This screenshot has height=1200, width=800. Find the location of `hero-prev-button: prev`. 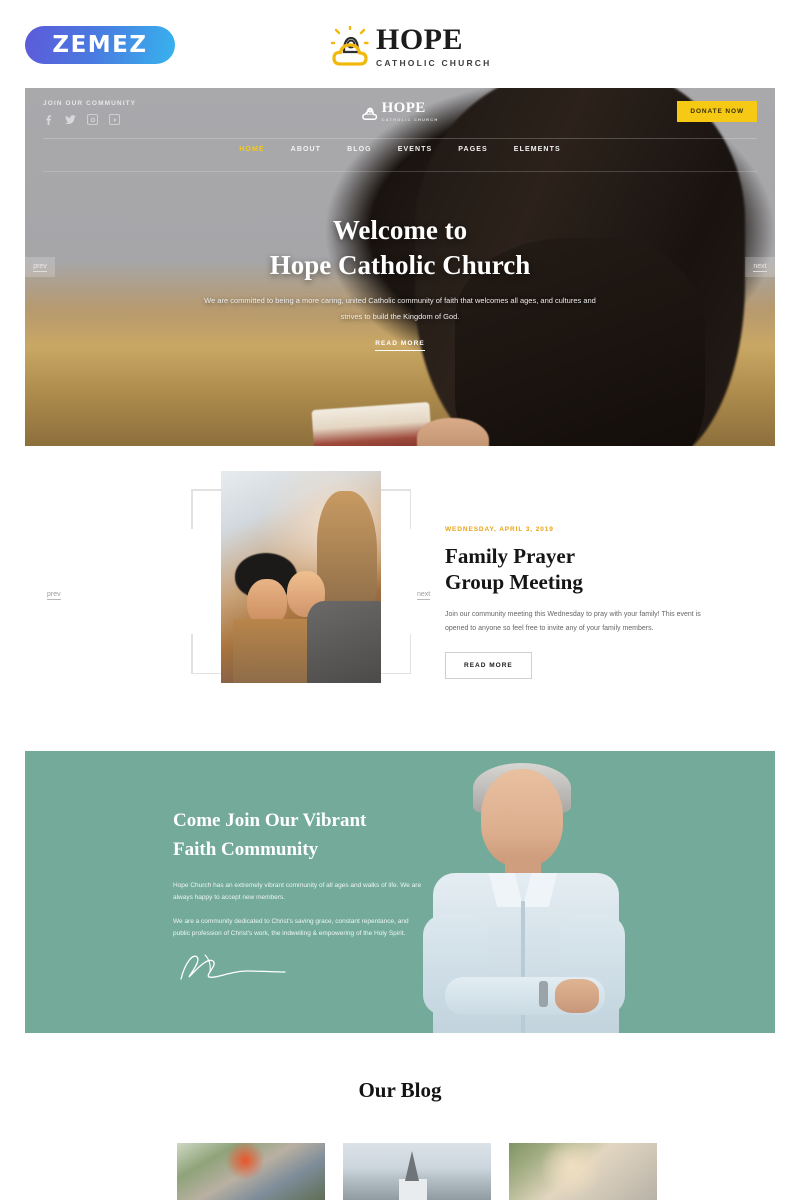

hero-prev-button: prev is located at coordinates (40, 267).